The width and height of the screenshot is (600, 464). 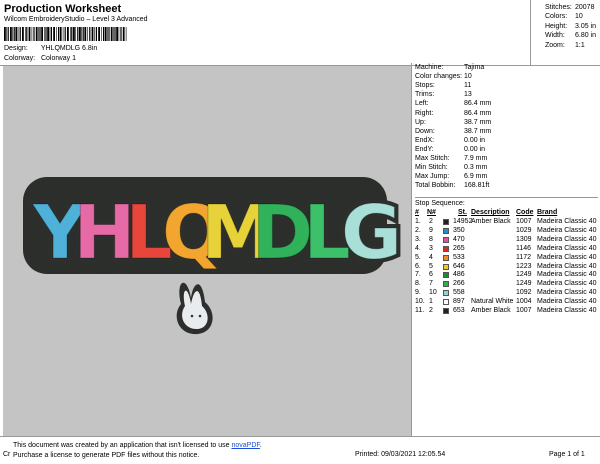 What do you see at coordinates (459, 284) in the screenshot?
I see `row-stitches: 266` at bounding box center [459, 284].